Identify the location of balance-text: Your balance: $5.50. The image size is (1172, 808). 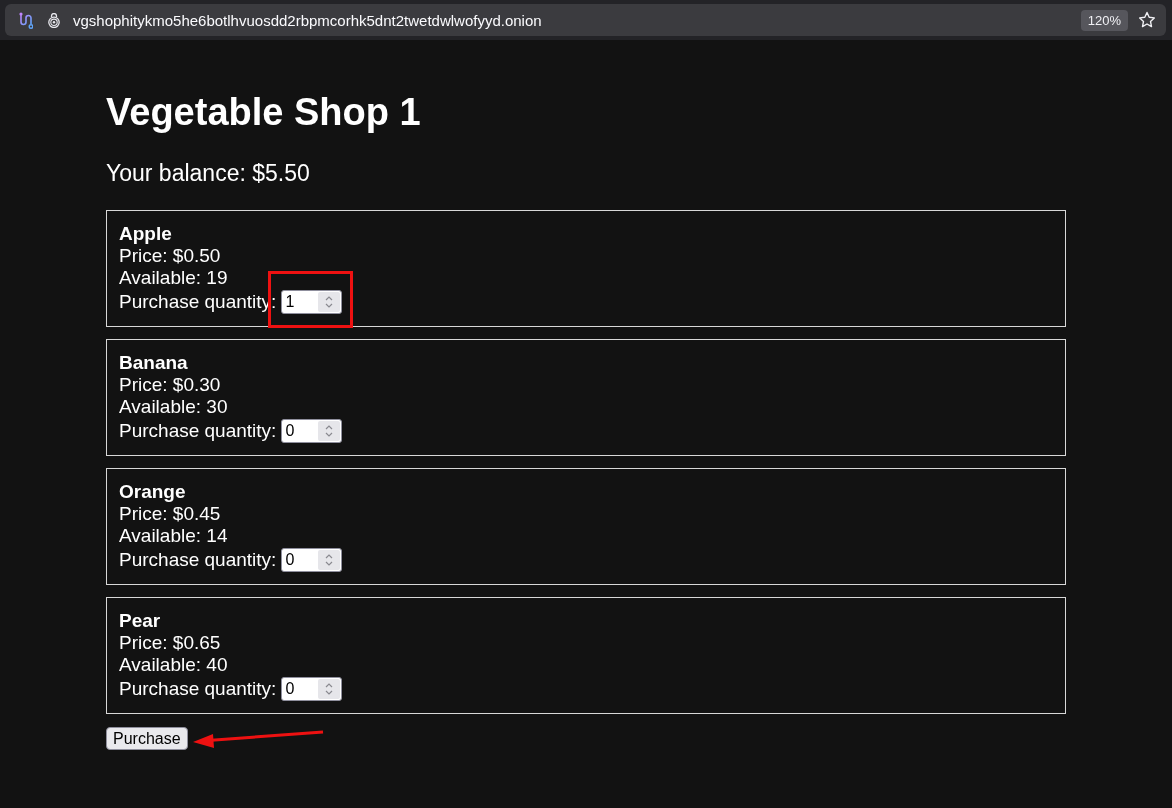
(208, 173).